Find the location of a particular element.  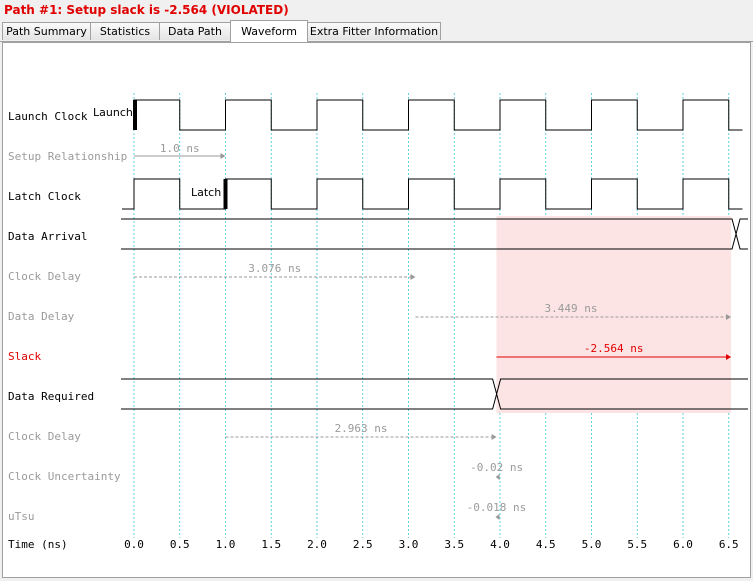

row-label-clock-delay-2: Clock Delay is located at coordinates (44, 436).